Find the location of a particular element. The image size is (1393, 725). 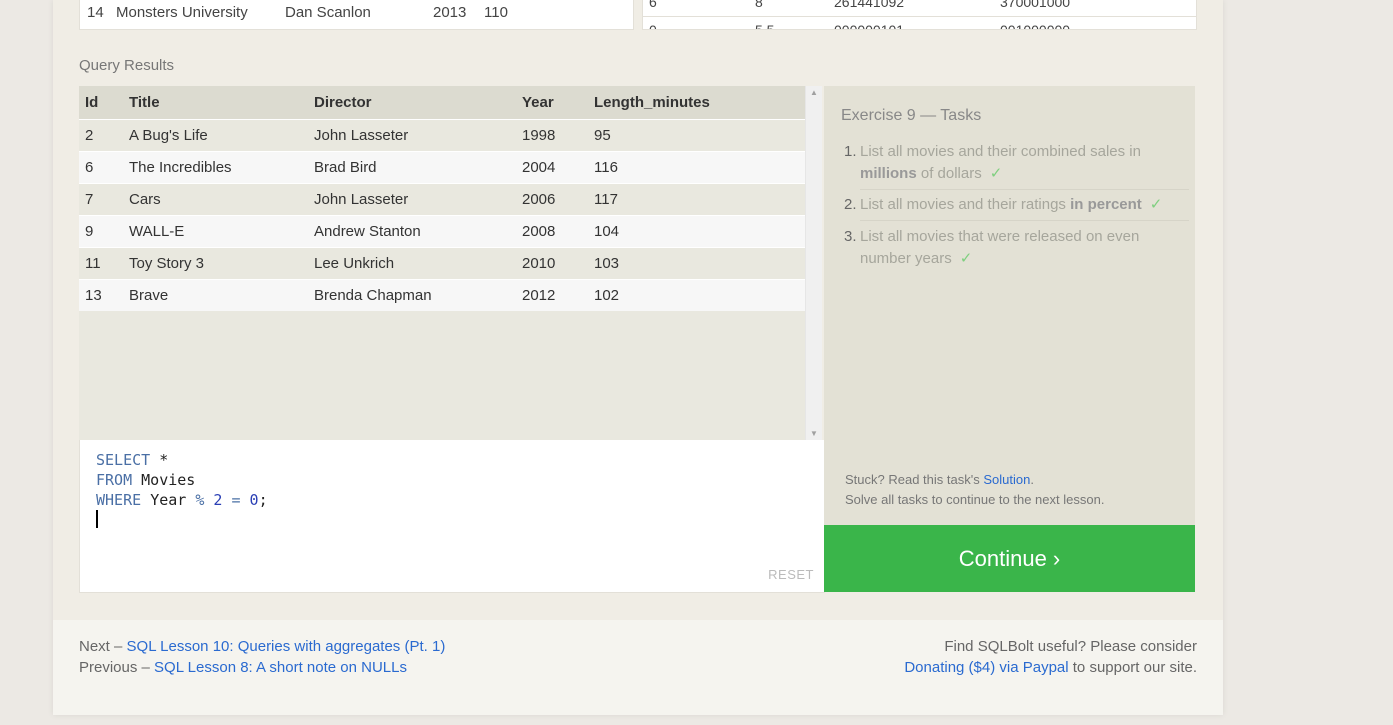

table-row: 9 WALL-E Andrew Stanton 2008 104 is located at coordinates (442, 231).